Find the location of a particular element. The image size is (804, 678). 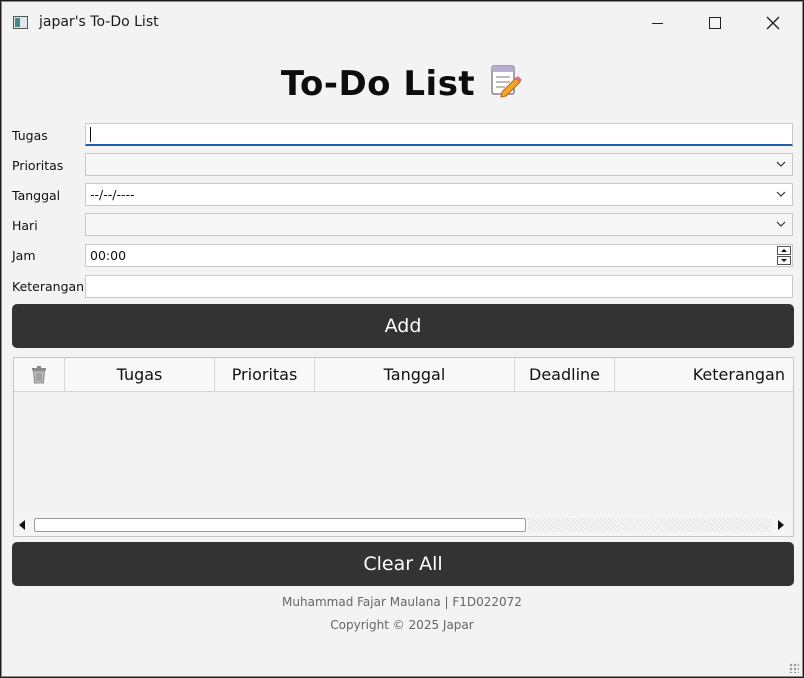

scrollbar-track is located at coordinates (650, 525).